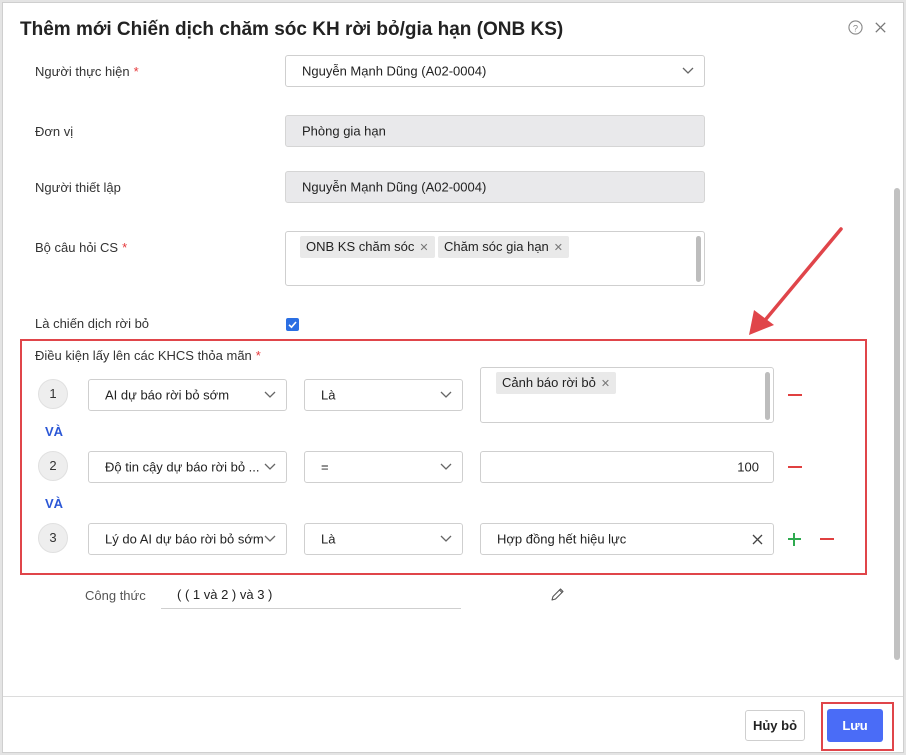 This screenshot has height=755, width=906. I want to click on dialog-footer: Hủy bỏ Lưu, so click(453, 724).